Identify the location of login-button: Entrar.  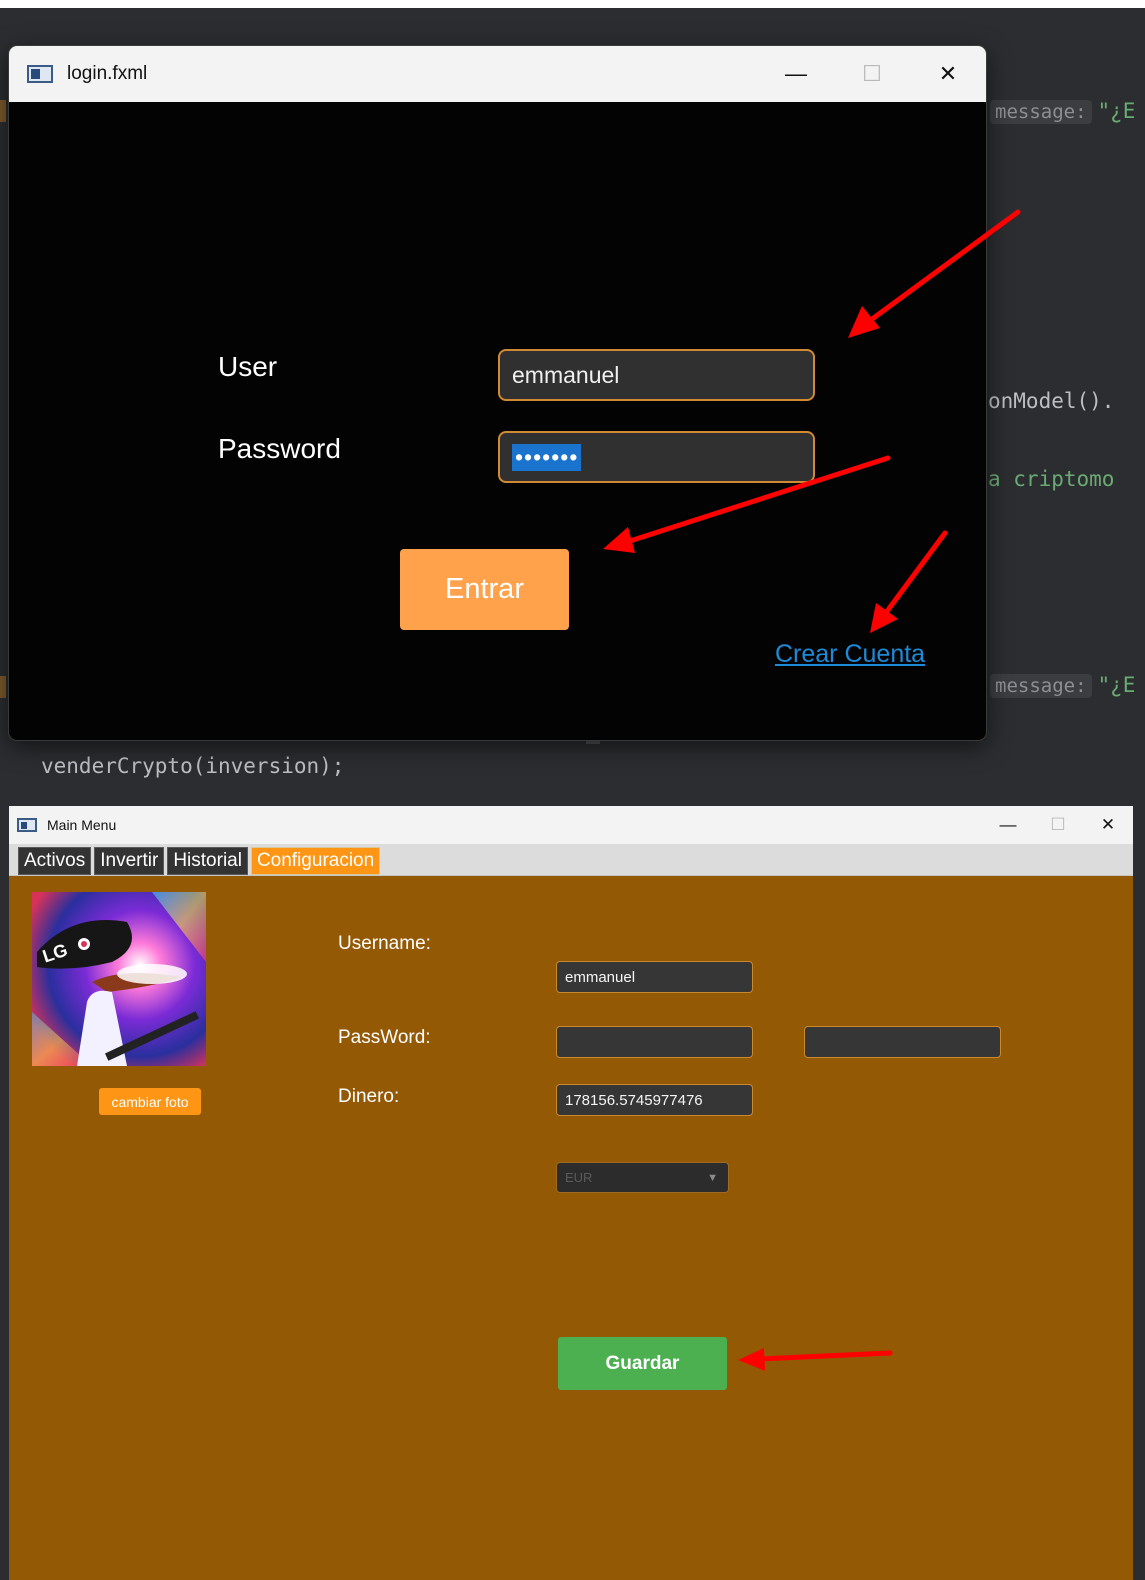
(484, 589).